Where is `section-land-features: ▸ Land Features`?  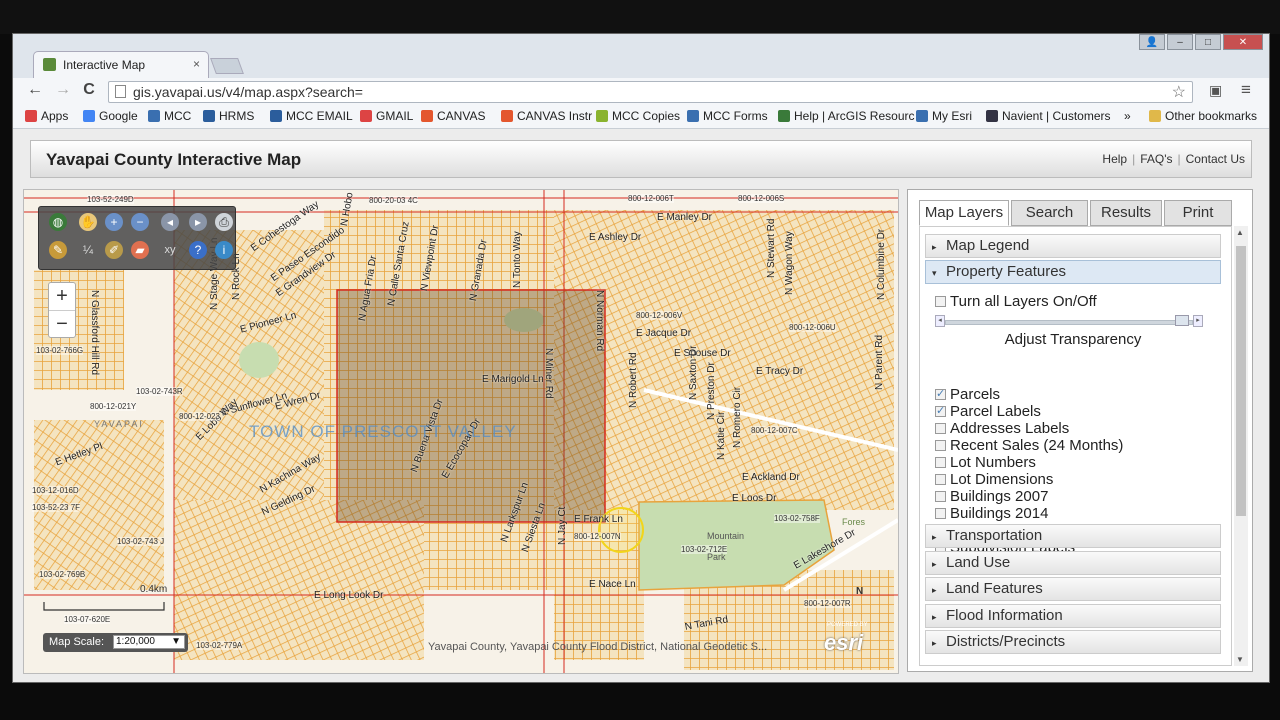 section-land-features: ▸ Land Features is located at coordinates (1073, 589).